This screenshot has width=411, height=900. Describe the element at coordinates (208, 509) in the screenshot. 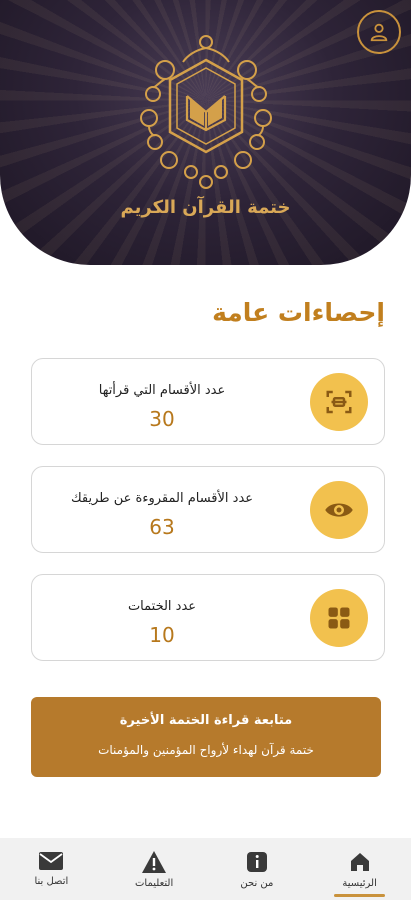

I see `stat-card-read-by-you: عدد الأقسام المقروءة عن طريقك 63` at that location.